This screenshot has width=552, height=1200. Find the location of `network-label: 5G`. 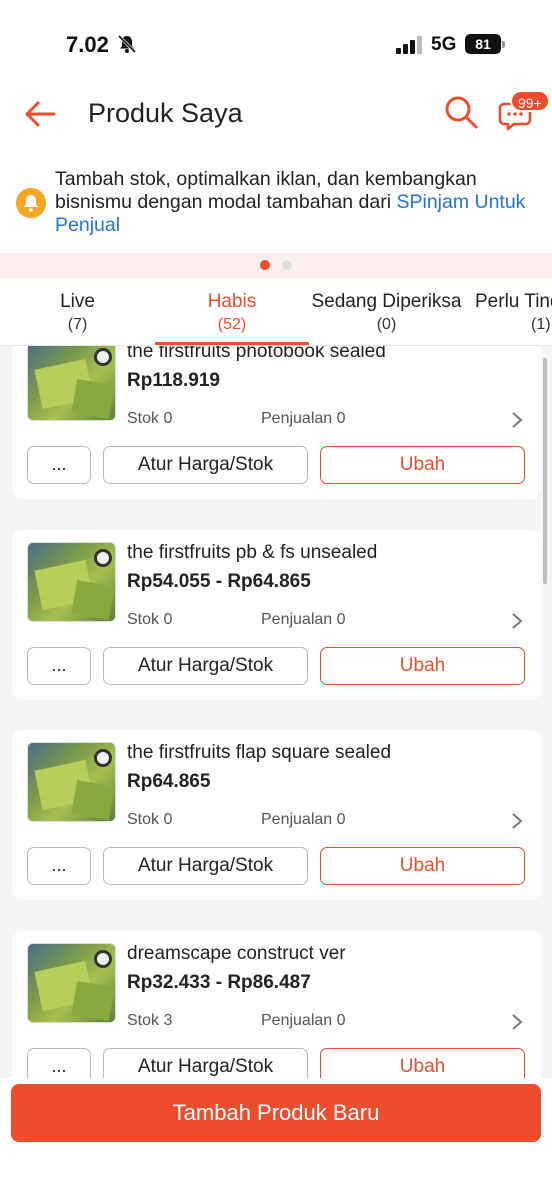

network-label: 5G is located at coordinates (444, 44).